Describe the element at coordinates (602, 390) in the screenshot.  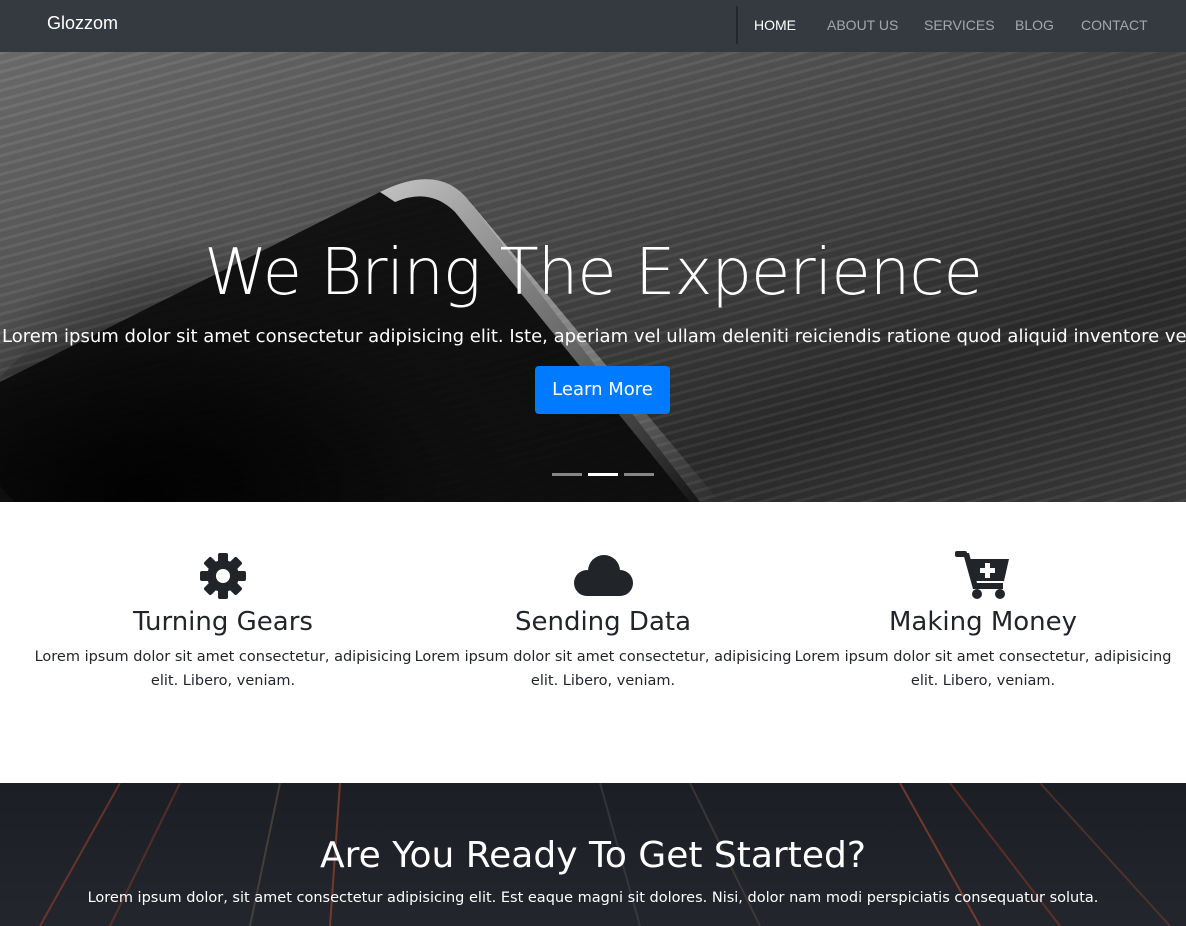
I see `learn-more-button: Learn More` at that location.